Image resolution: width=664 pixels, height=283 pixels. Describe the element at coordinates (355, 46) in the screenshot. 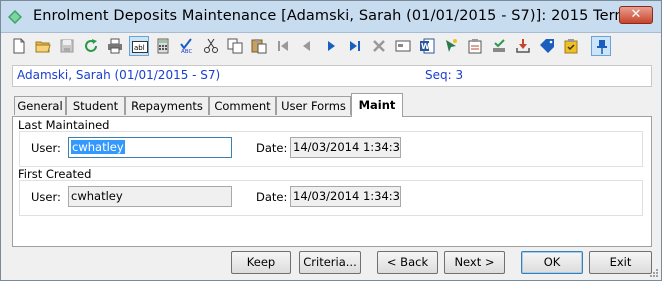

I see `last-record-icon` at that location.